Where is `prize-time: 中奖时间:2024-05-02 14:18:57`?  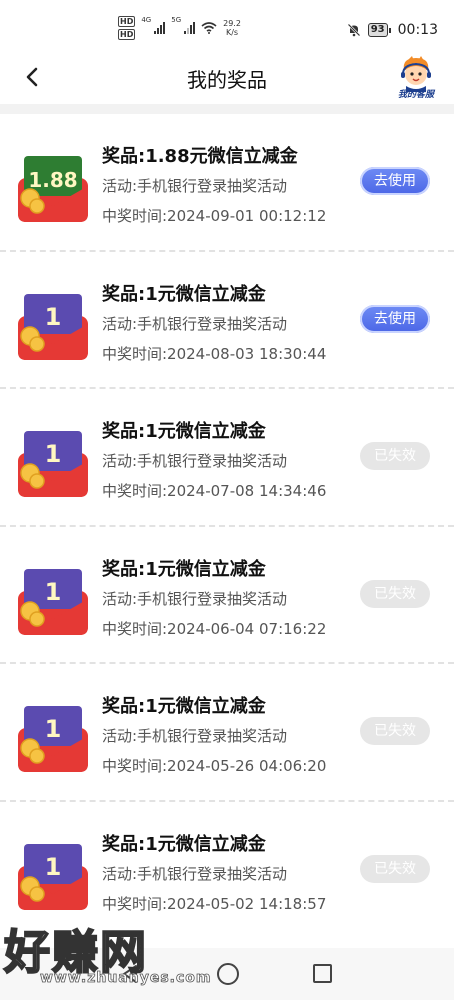
prize-time: 中奖时间:2024-05-02 14:18:57 is located at coordinates (214, 903).